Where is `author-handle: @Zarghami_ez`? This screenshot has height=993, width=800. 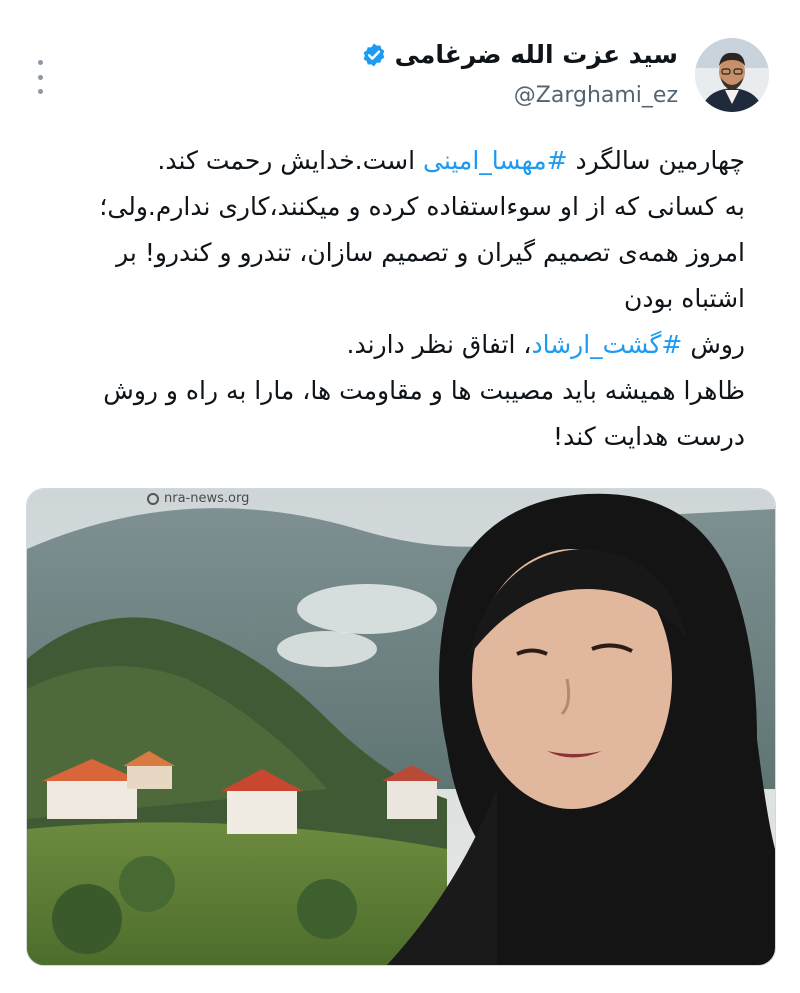
author-handle: @Zarghami_ez is located at coordinates (519, 95).